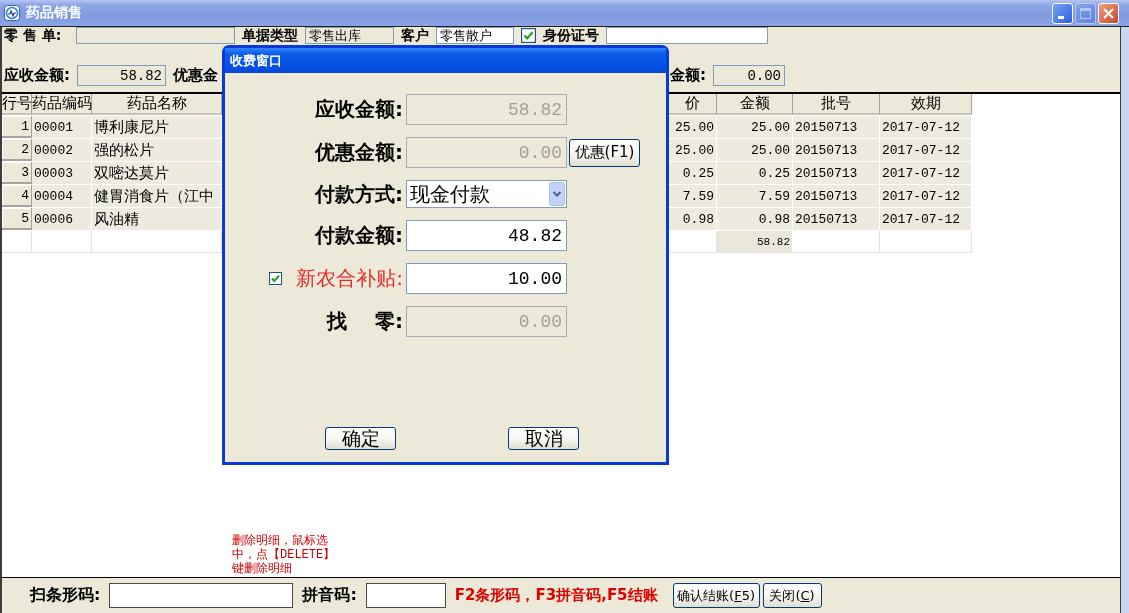 The height and width of the screenshot is (613, 1129). Describe the element at coordinates (157, 150) in the screenshot. I see `table-cell: 强的松片` at that location.